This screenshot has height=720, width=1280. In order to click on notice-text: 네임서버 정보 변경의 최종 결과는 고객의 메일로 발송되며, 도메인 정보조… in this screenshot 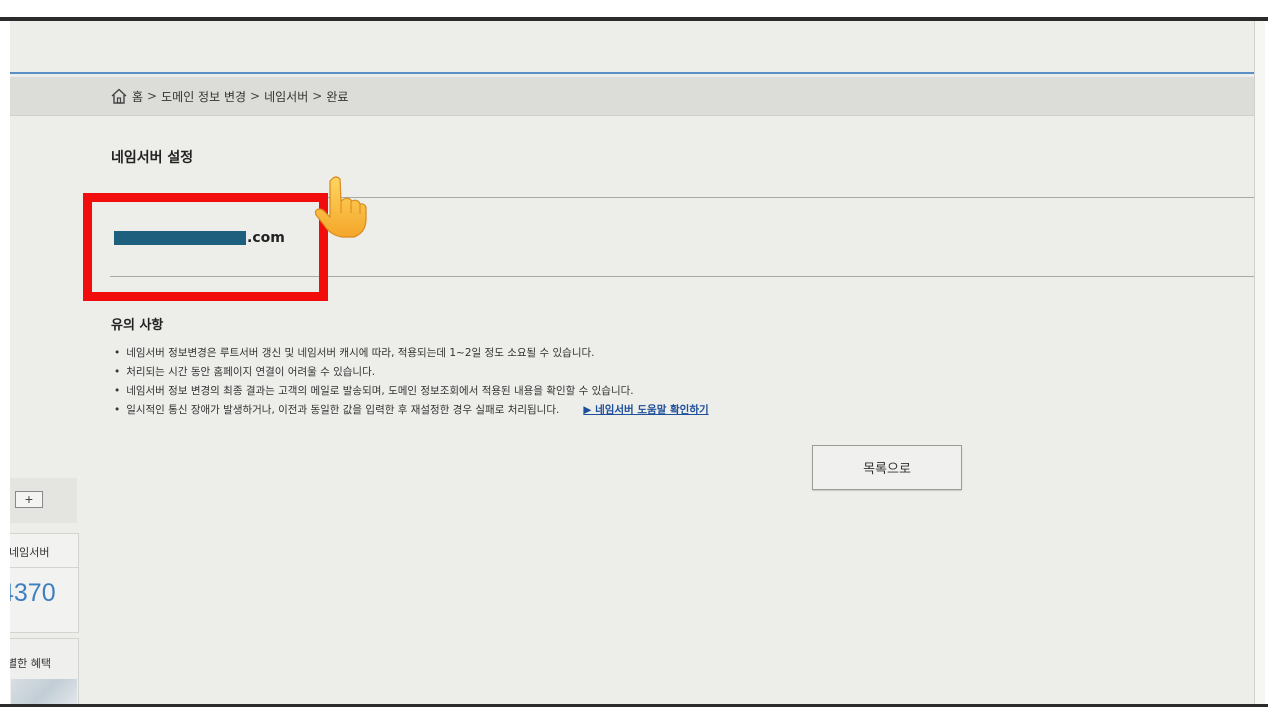, I will do `click(380, 391)`.